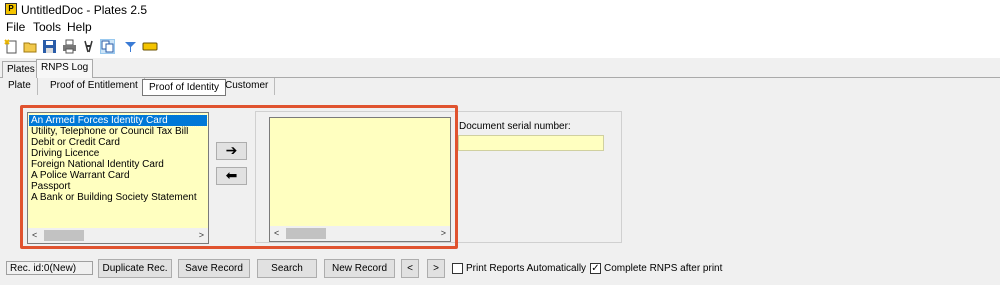  I want to click on subtab-proof-of-entitlement: Proof of Entitlement, so click(94, 86).